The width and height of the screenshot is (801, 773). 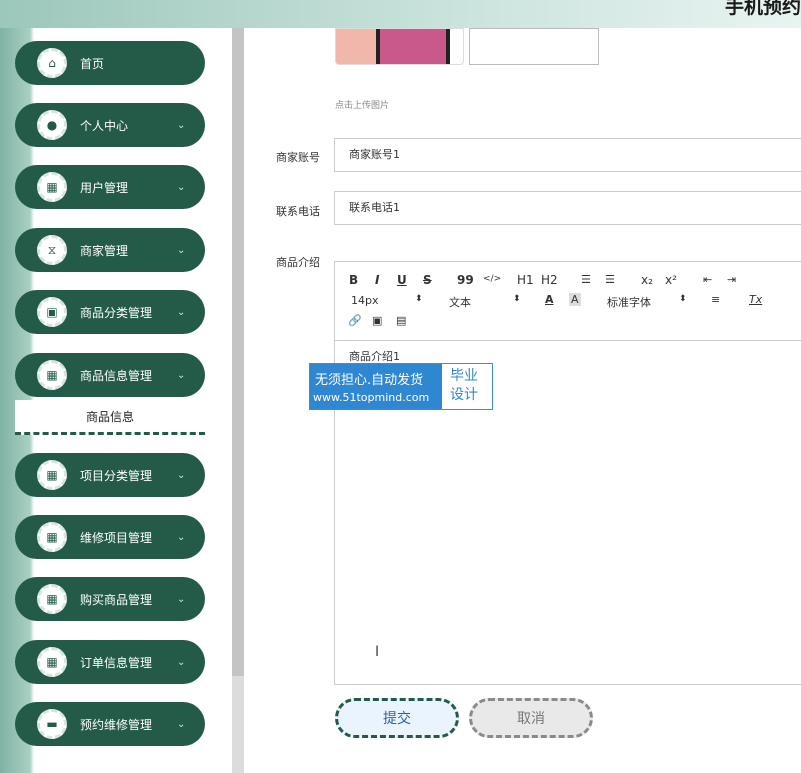 I want to click on font-size-select: 14px, so click(x=365, y=300).